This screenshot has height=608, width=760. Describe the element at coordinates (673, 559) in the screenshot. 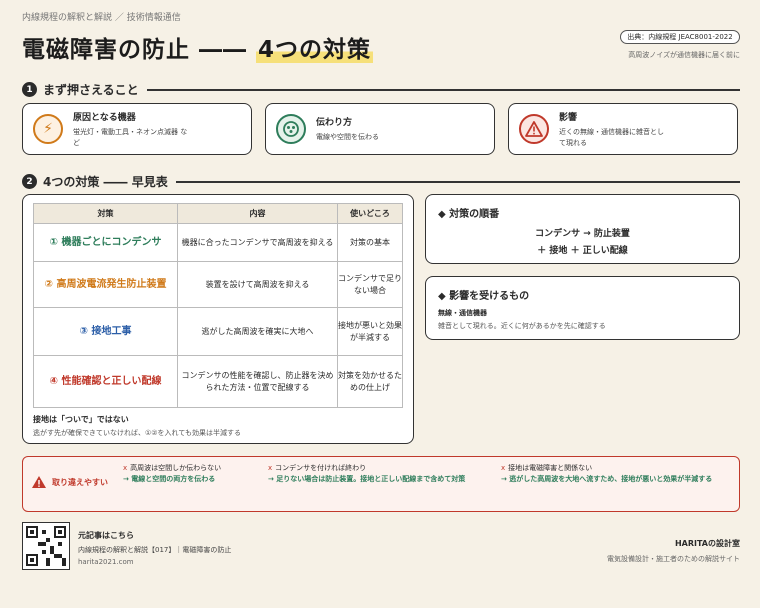

I see `footer-tagline: 電気設備設計・施工者のための解説サイト` at that location.